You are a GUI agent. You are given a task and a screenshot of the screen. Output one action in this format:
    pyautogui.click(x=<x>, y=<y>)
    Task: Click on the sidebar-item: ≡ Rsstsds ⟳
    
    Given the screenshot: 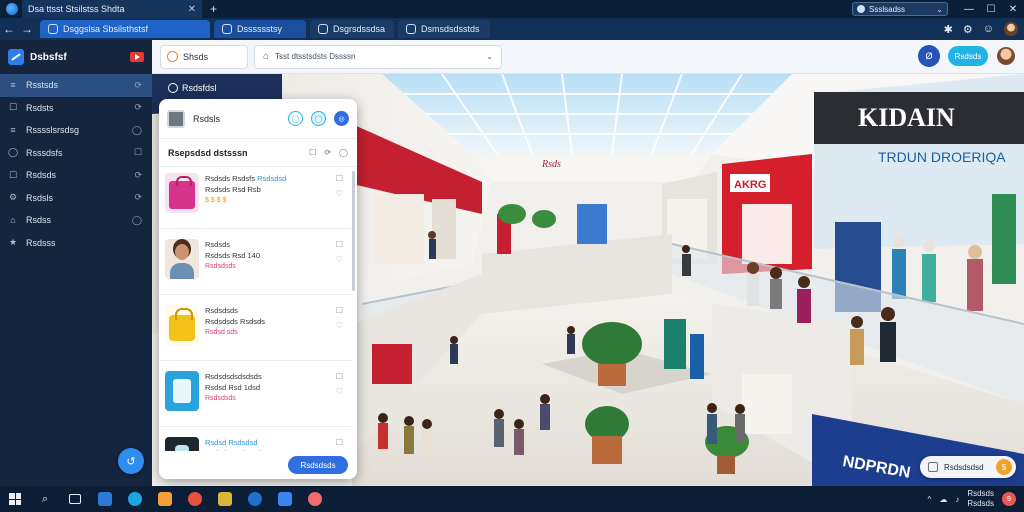 What is the action you would take?
    pyautogui.click(x=76, y=85)
    